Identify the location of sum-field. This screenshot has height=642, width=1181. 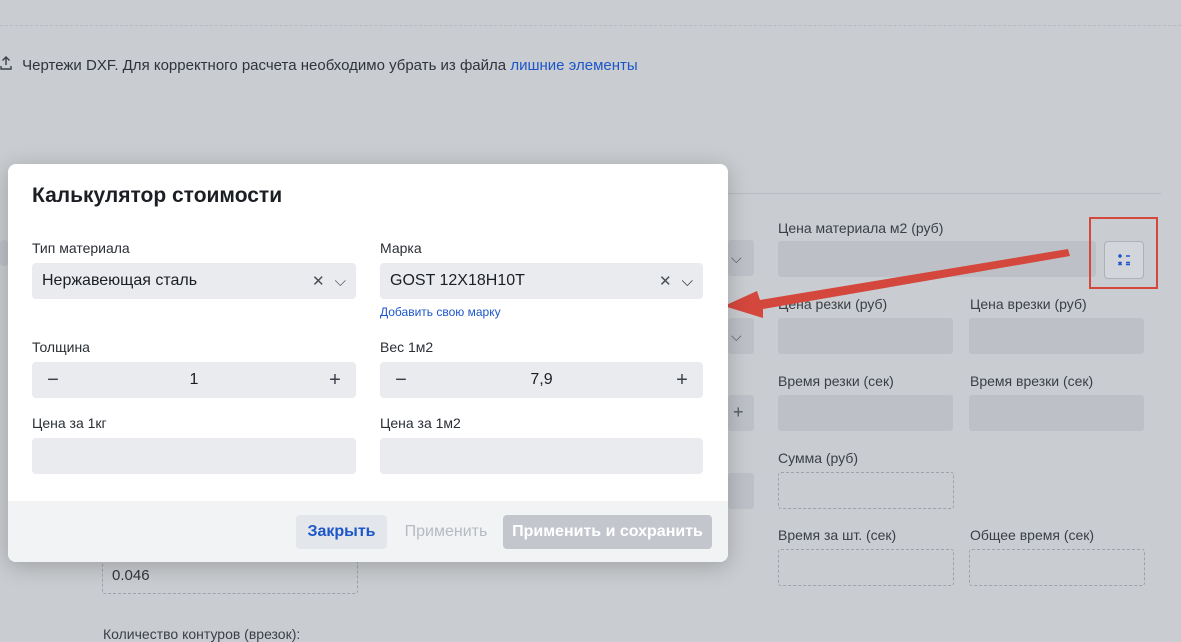
(866, 490).